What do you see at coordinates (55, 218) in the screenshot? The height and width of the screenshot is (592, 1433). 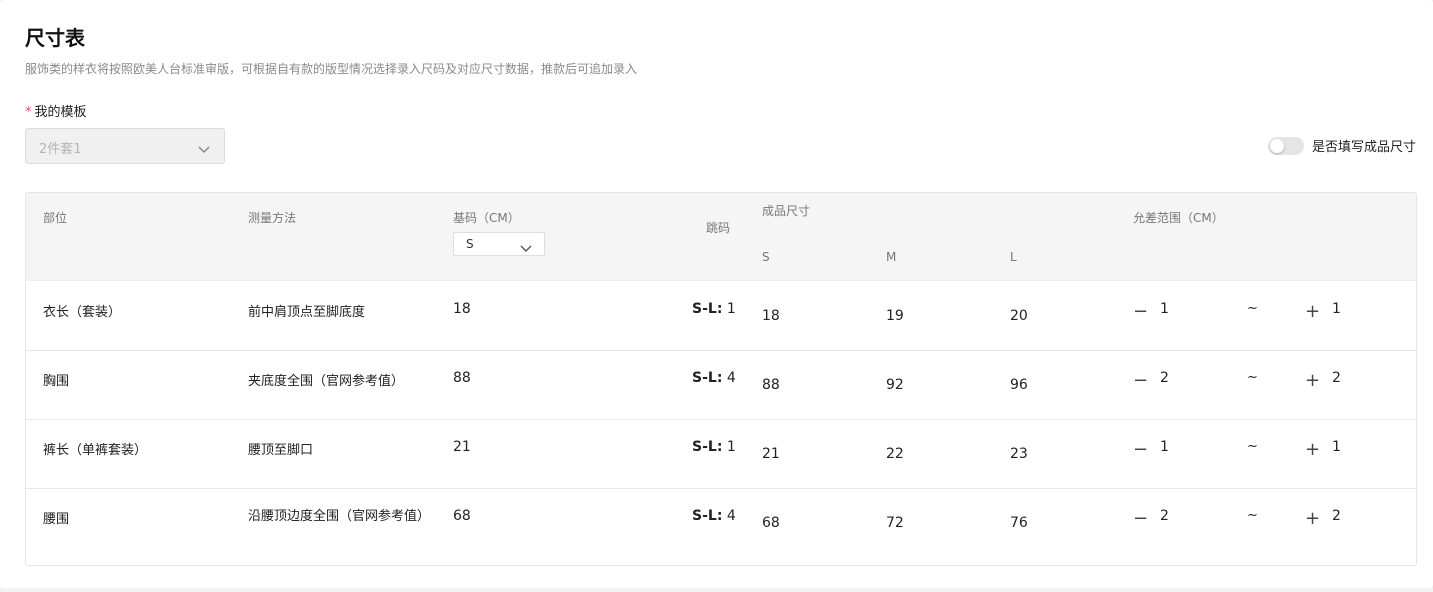 I see `header-part: 部位` at bounding box center [55, 218].